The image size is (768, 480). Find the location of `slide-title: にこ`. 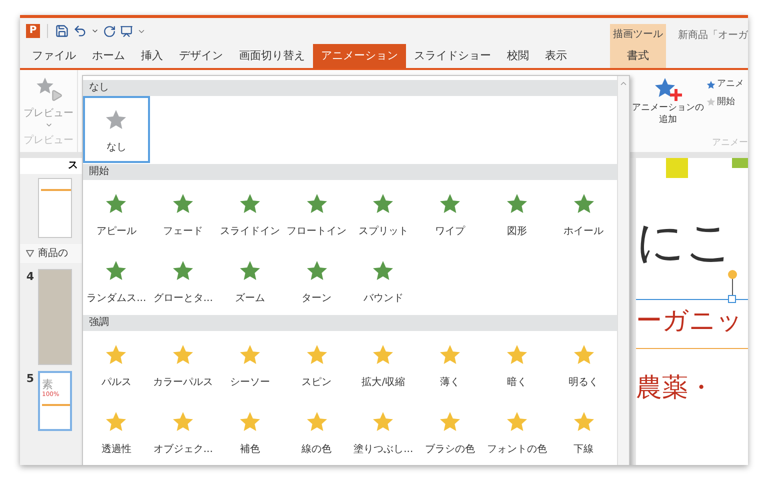

slide-title: にこ is located at coordinates (685, 242).